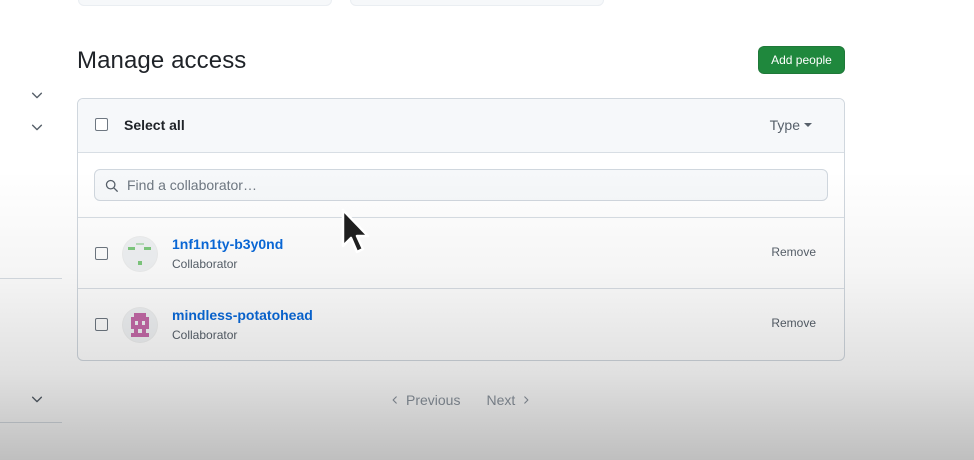 Image resolution: width=974 pixels, height=460 pixels. What do you see at coordinates (461, 324) in the screenshot?
I see `table-row: mindless-potatohead Collaborator Remove` at bounding box center [461, 324].